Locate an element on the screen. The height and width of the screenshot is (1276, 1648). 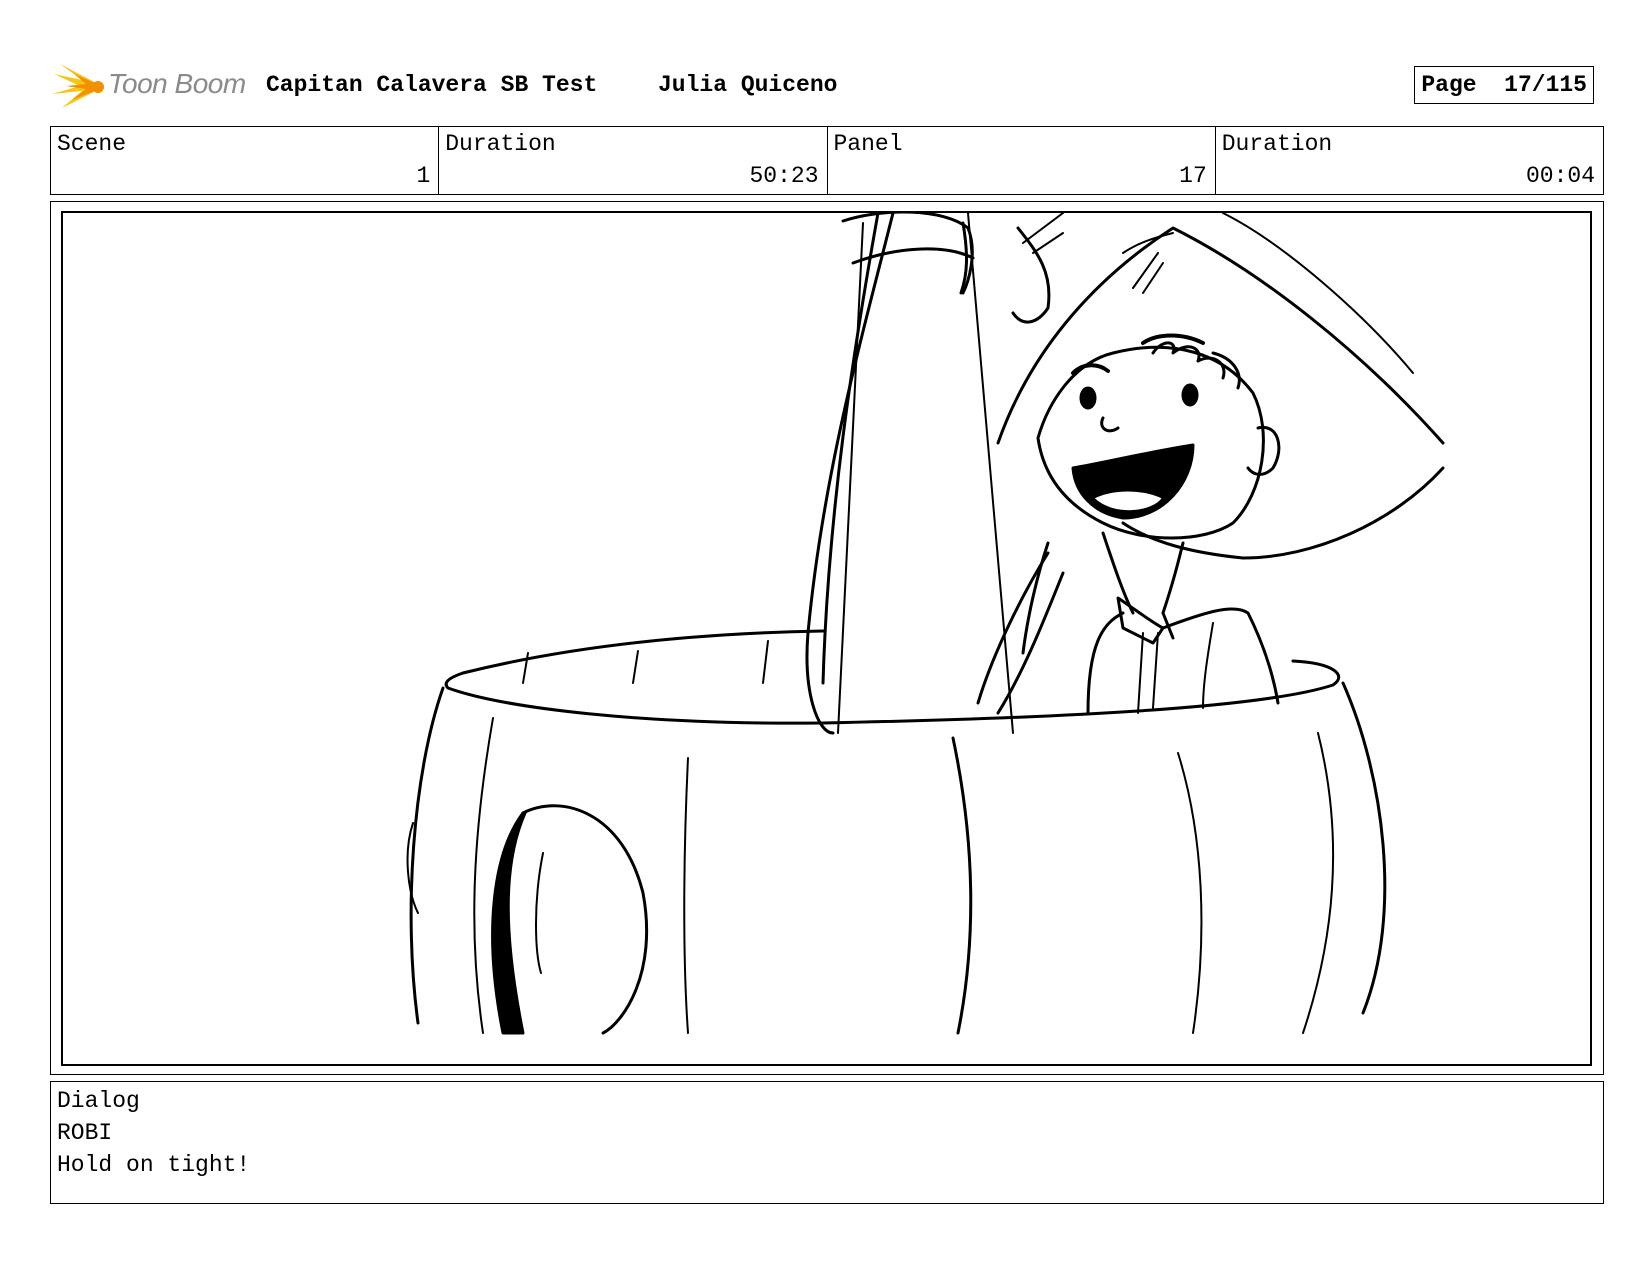
scene-cell: Scene 1 is located at coordinates (245, 160).